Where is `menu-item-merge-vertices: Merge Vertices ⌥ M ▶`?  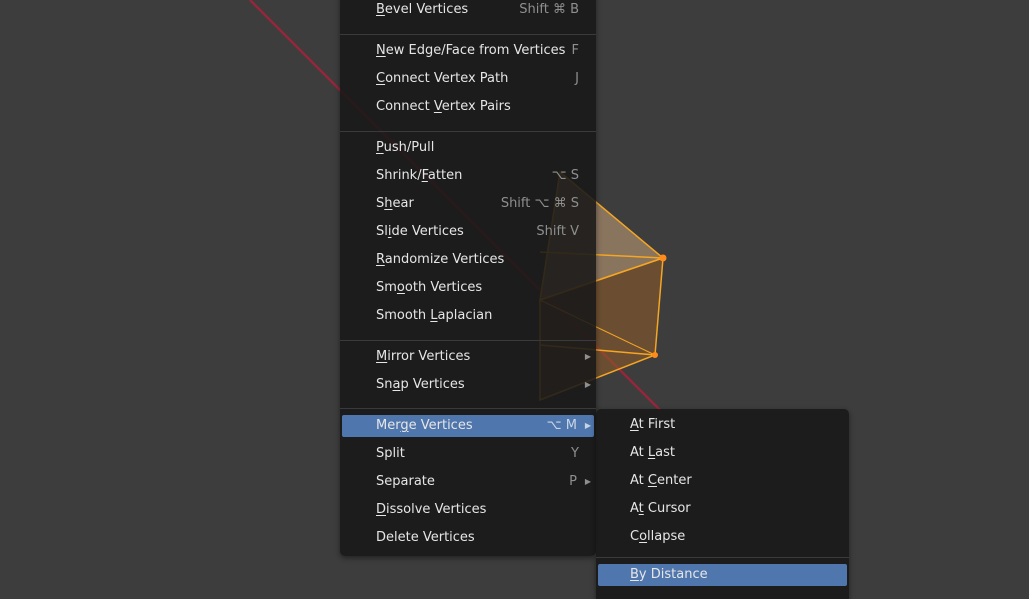
menu-item-merge-vertices: Merge Vertices ⌥ M ▶ is located at coordinates (468, 426).